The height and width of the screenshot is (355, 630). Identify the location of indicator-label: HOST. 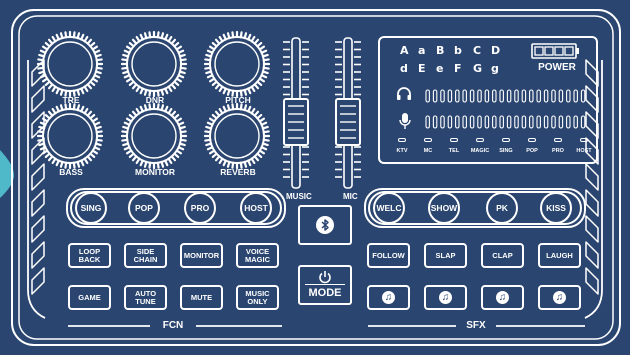
(584, 151).